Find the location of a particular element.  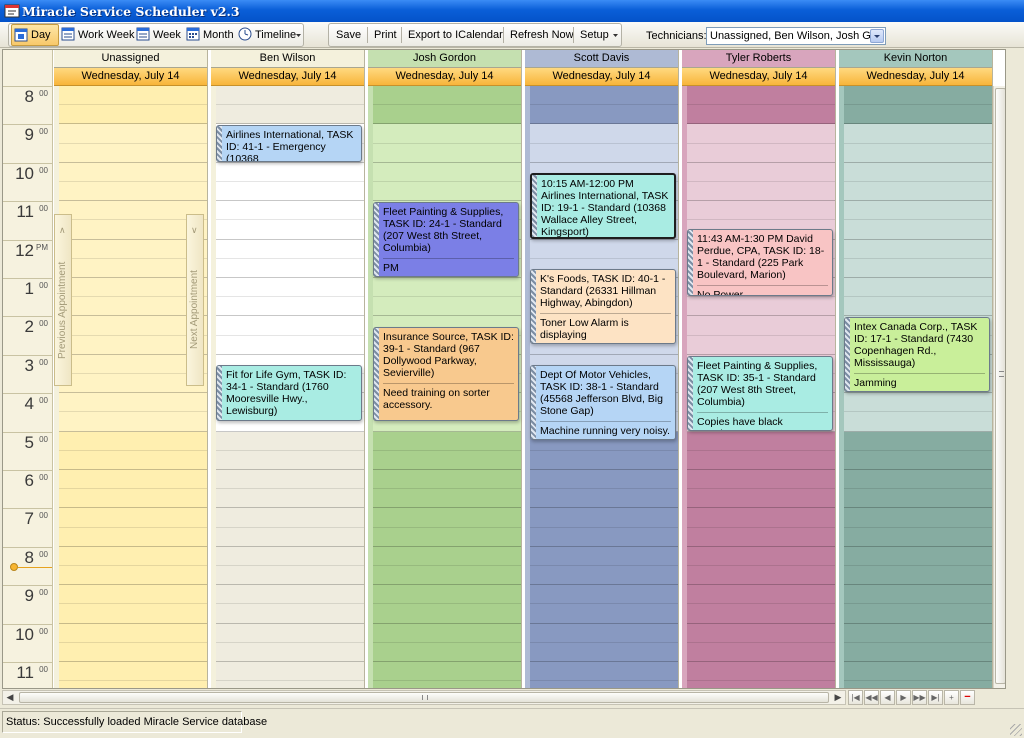

last-resource-icon: ▶| is located at coordinates (935, 697).